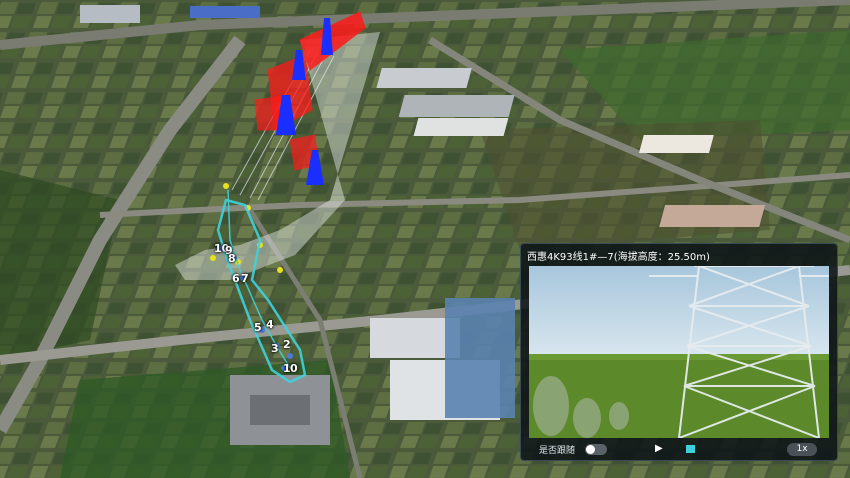 The width and height of the screenshot is (850, 478). What do you see at coordinates (245, 278) in the screenshot?
I see `waypoint-7-label: 7` at bounding box center [245, 278].